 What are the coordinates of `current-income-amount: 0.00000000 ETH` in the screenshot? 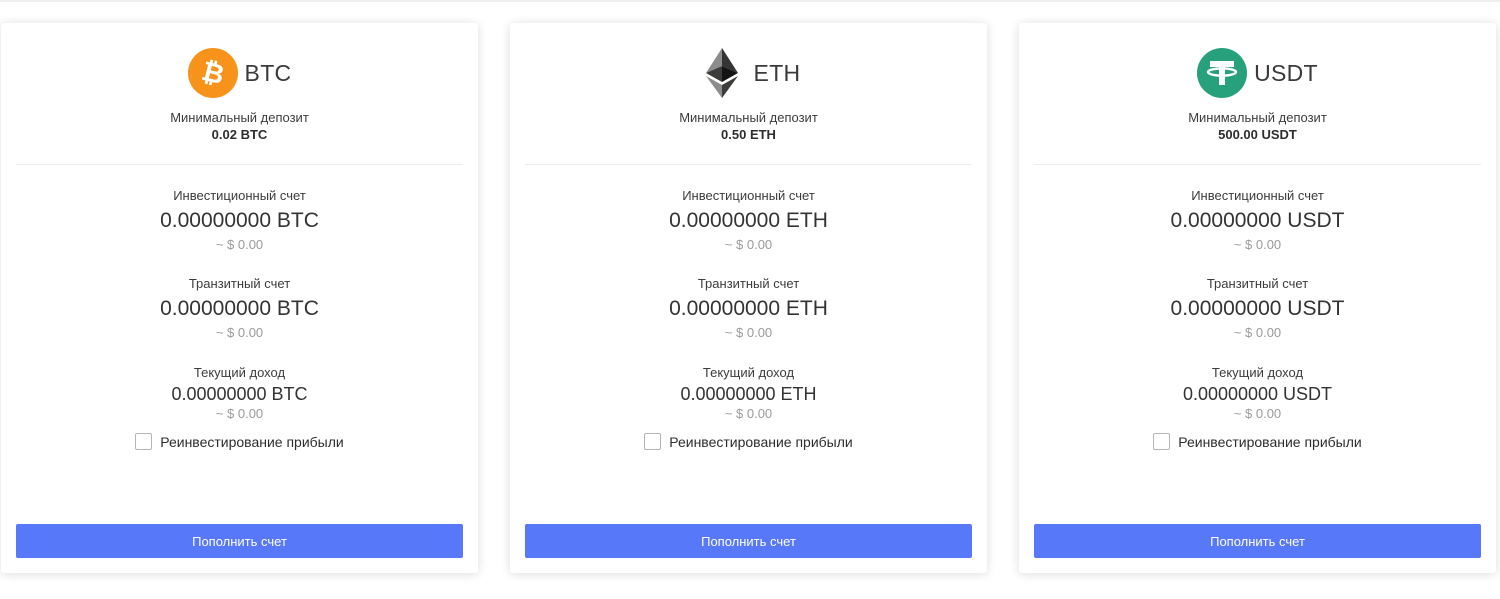 It's located at (748, 394).